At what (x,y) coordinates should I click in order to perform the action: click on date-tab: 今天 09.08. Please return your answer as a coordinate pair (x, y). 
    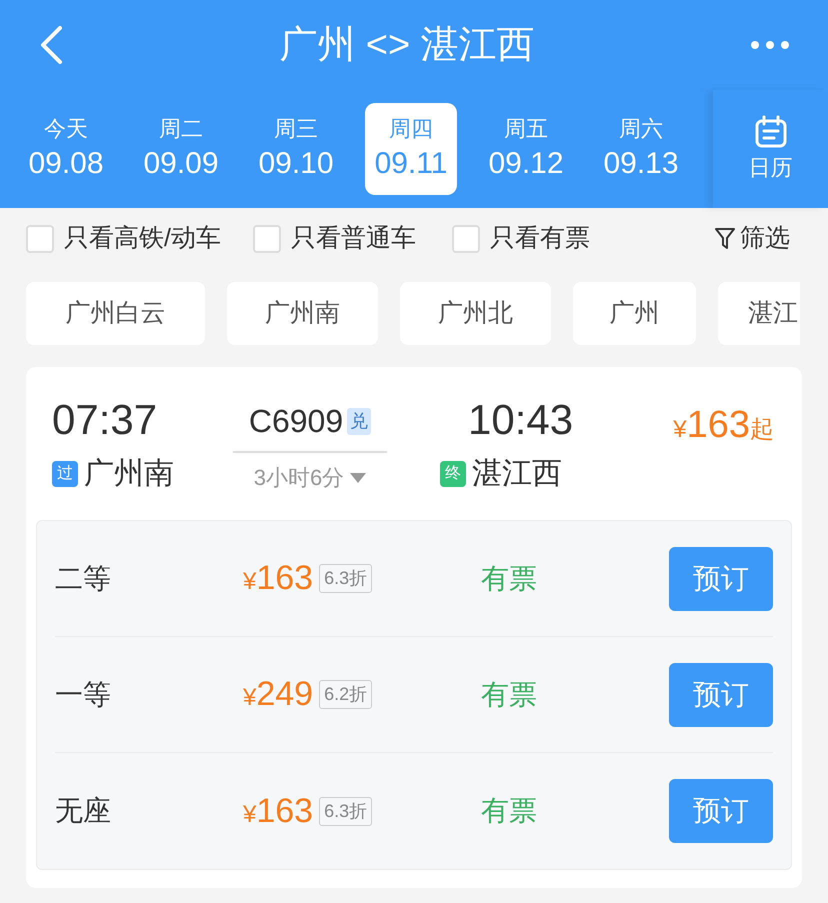
    Looking at the image, I should click on (66, 149).